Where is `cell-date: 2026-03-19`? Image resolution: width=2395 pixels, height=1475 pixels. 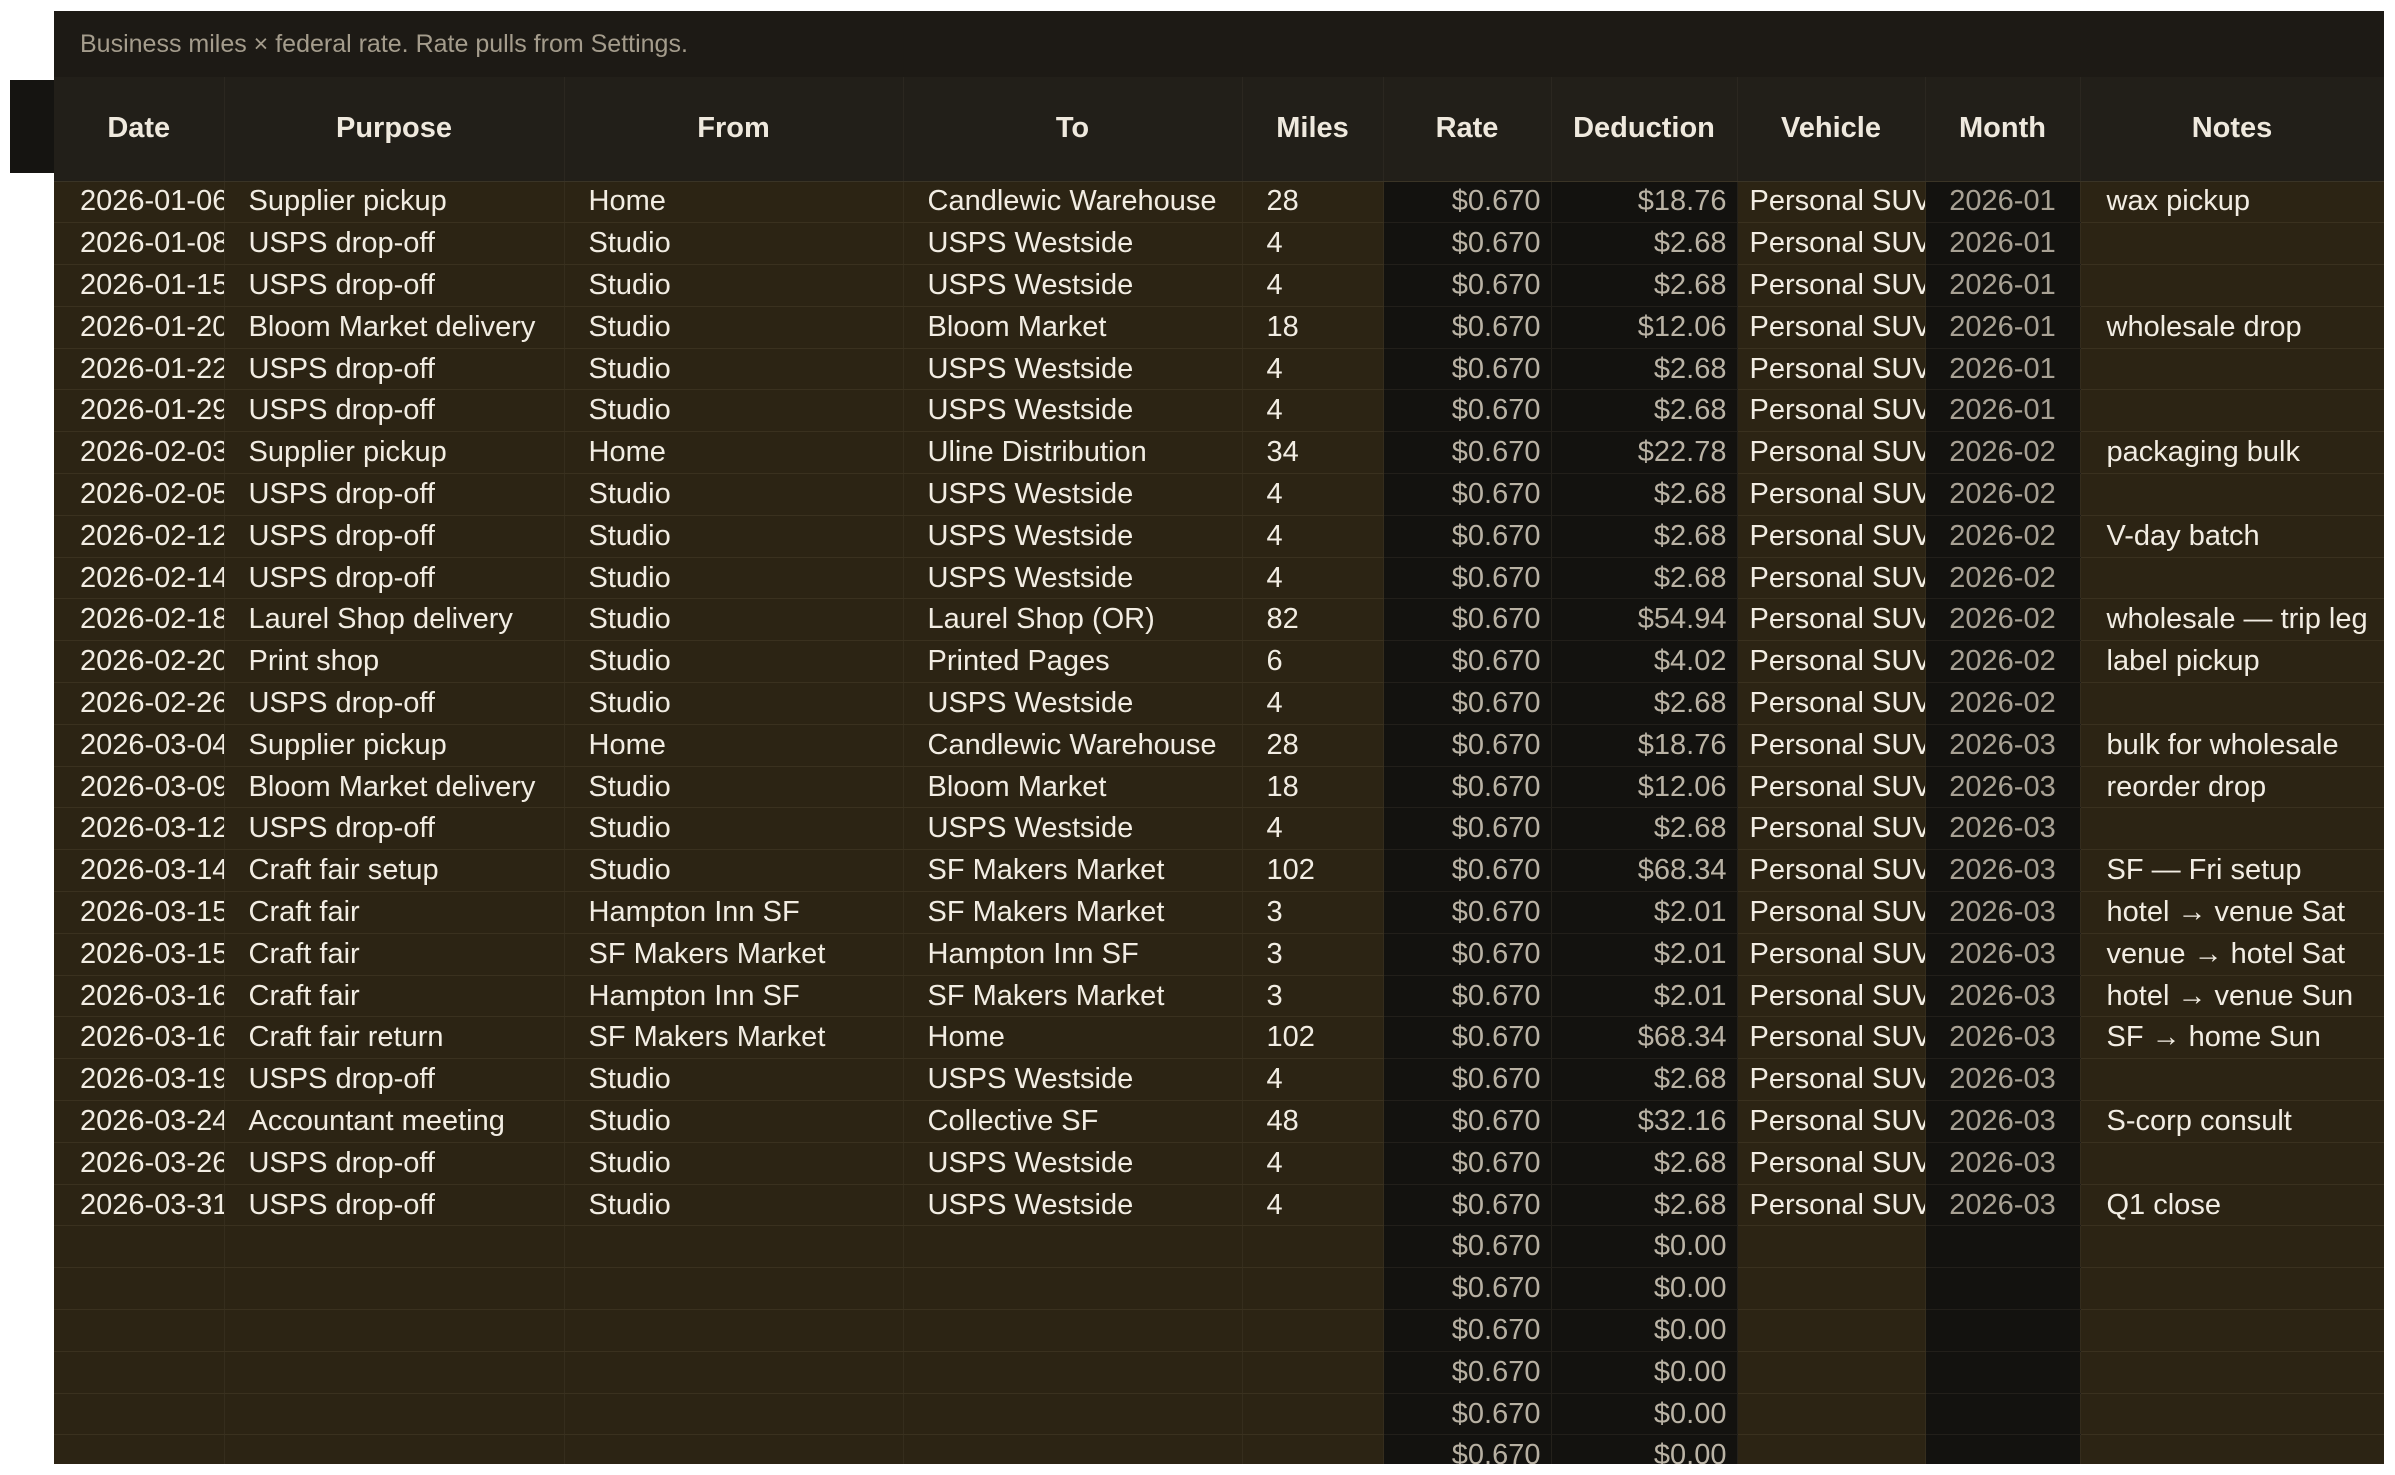
cell-date: 2026-03-19 is located at coordinates (139, 1080).